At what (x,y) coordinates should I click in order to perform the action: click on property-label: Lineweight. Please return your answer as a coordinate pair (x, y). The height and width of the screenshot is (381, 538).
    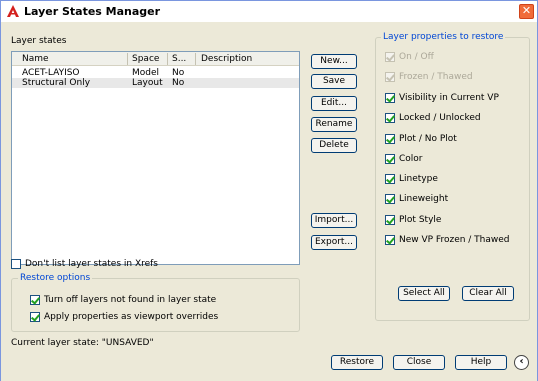
    Looking at the image, I should click on (424, 199).